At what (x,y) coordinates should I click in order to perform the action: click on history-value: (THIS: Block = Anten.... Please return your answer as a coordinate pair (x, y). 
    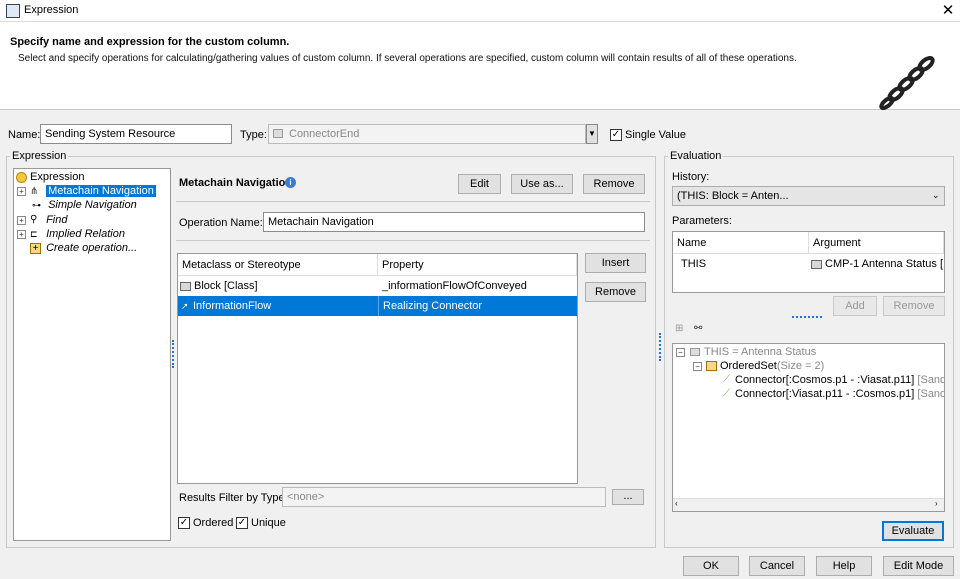
    Looking at the image, I should click on (733, 196).